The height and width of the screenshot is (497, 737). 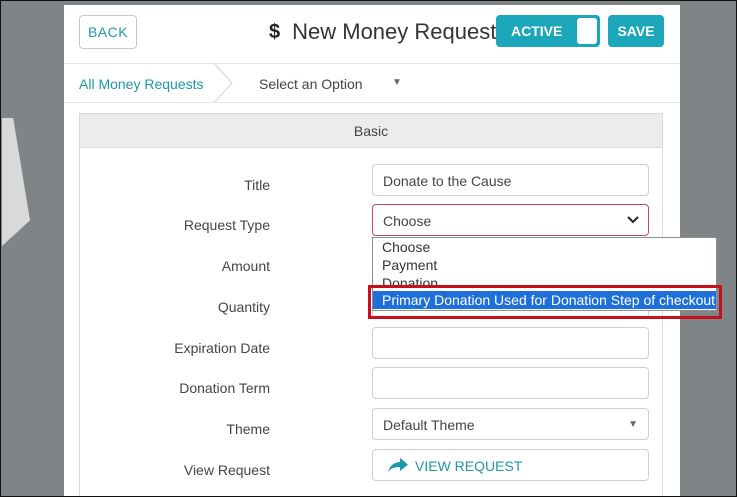 I want to click on view-request-link: VIEW REQUEST, so click(x=468, y=466).